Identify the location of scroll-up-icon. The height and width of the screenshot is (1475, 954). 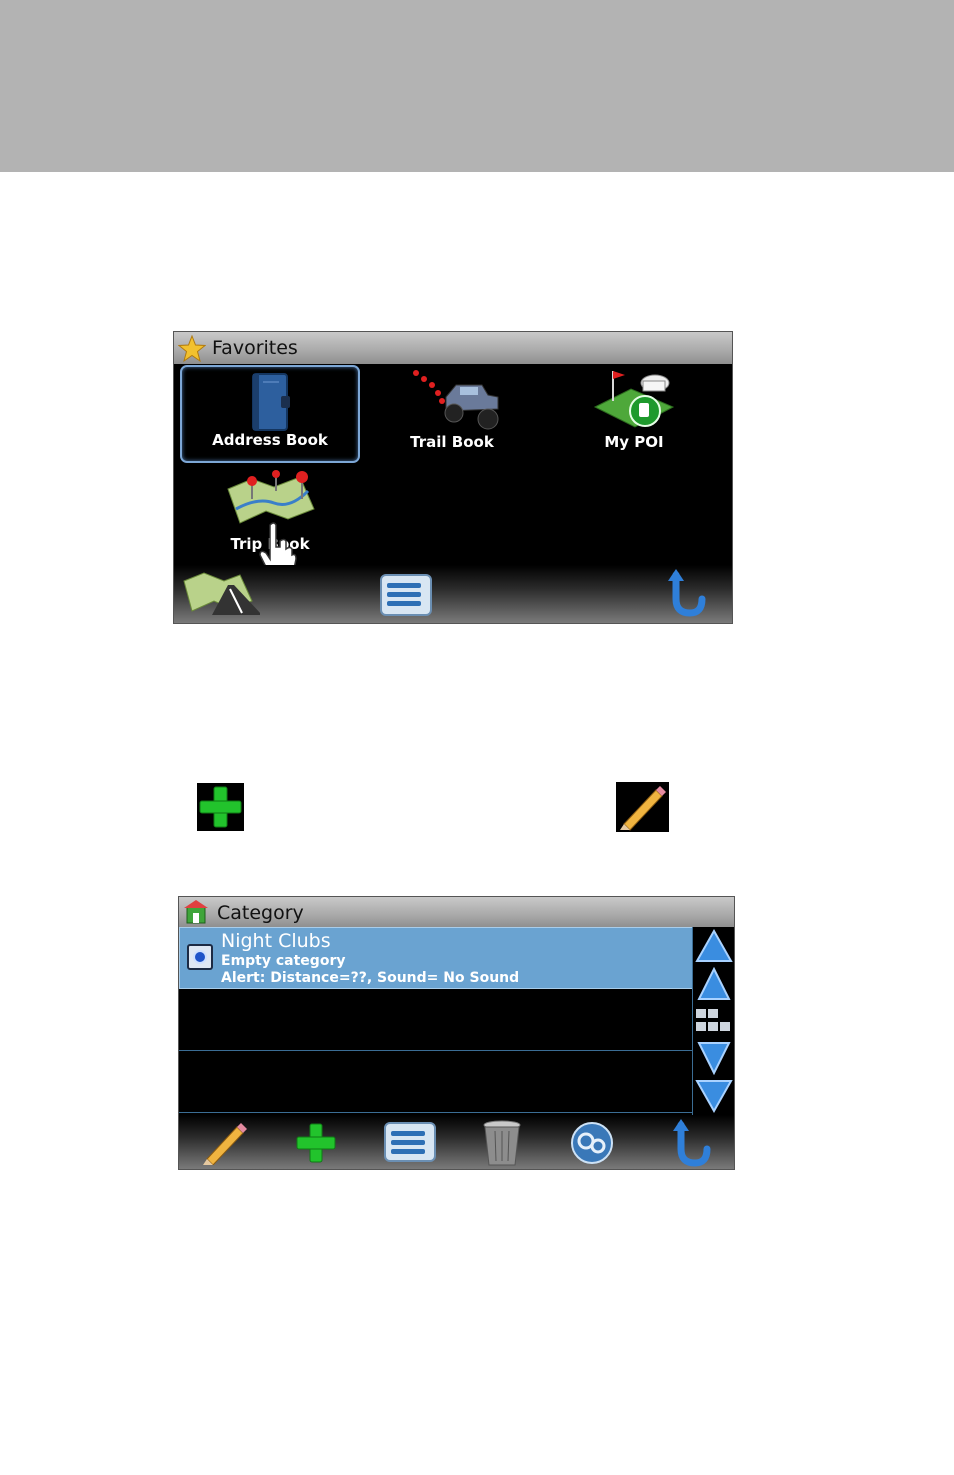
(714, 984).